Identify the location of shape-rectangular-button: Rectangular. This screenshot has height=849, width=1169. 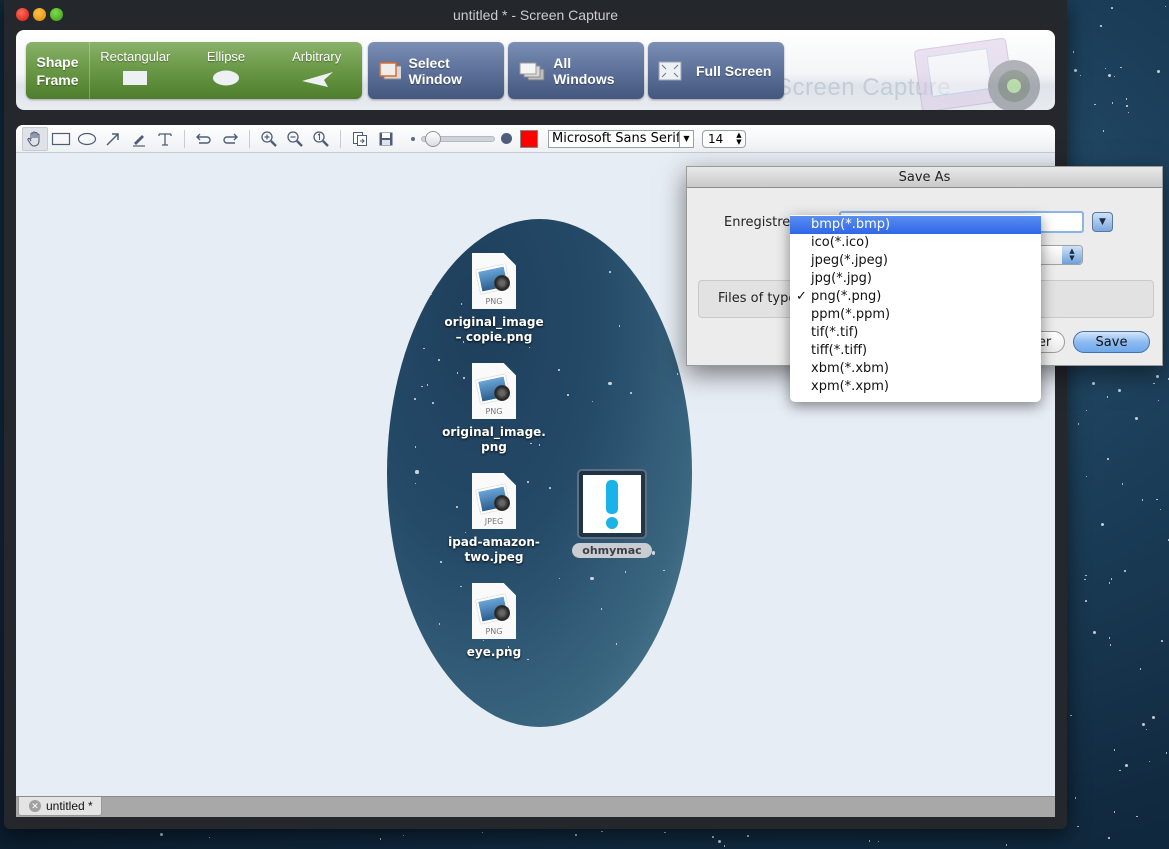
(135, 70).